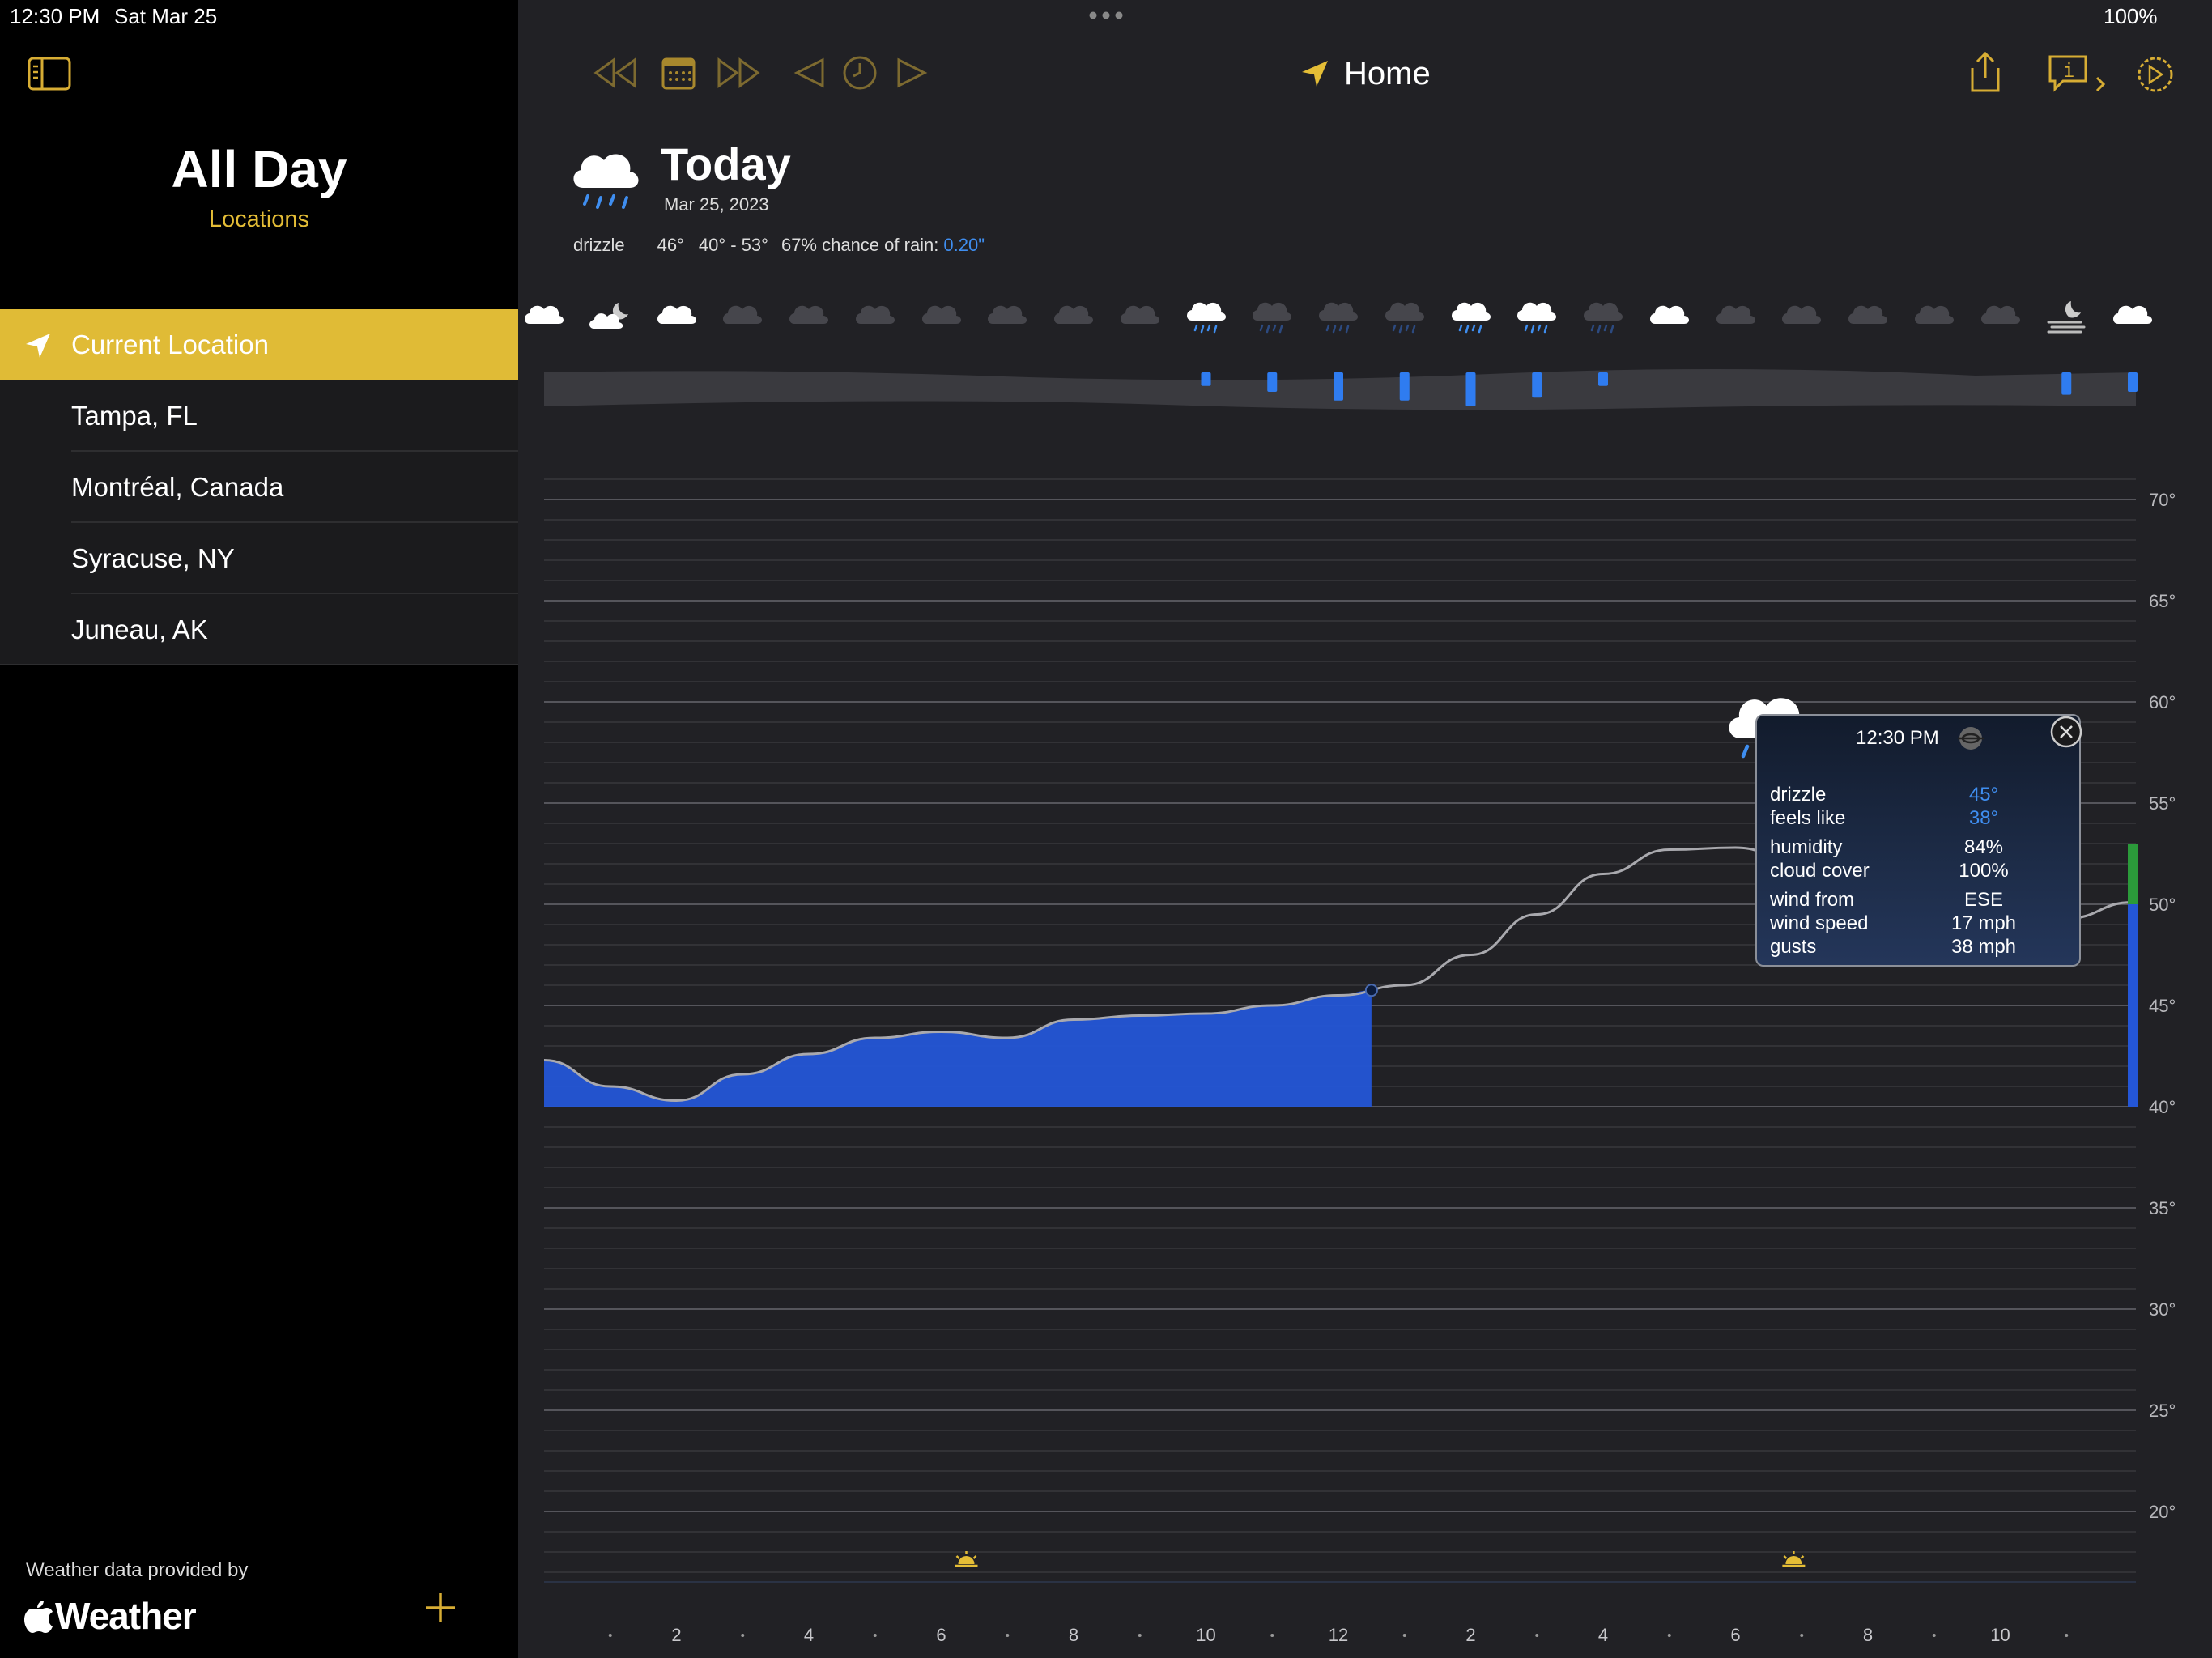 The image size is (2212, 1658). I want to click on x-tick-label: 2, so click(1470, 1635).